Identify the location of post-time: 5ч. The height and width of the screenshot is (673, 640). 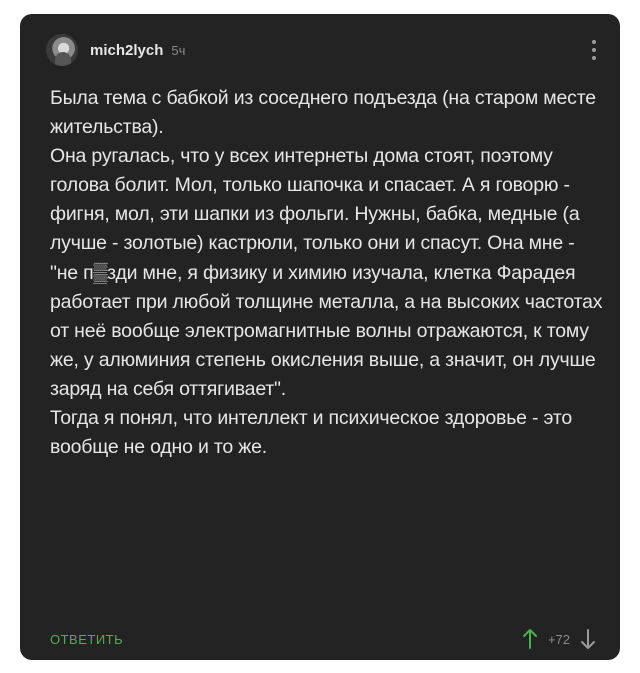
(178, 50).